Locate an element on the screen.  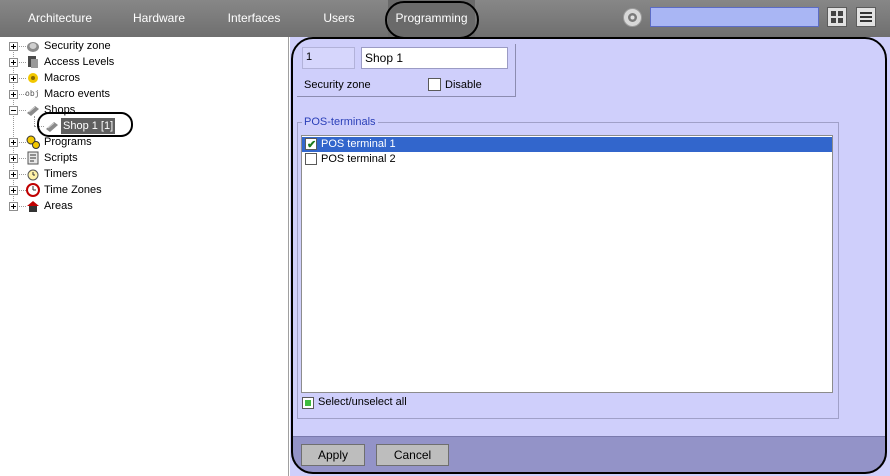
tree-item-timers: Timers is located at coordinates (64, 174).